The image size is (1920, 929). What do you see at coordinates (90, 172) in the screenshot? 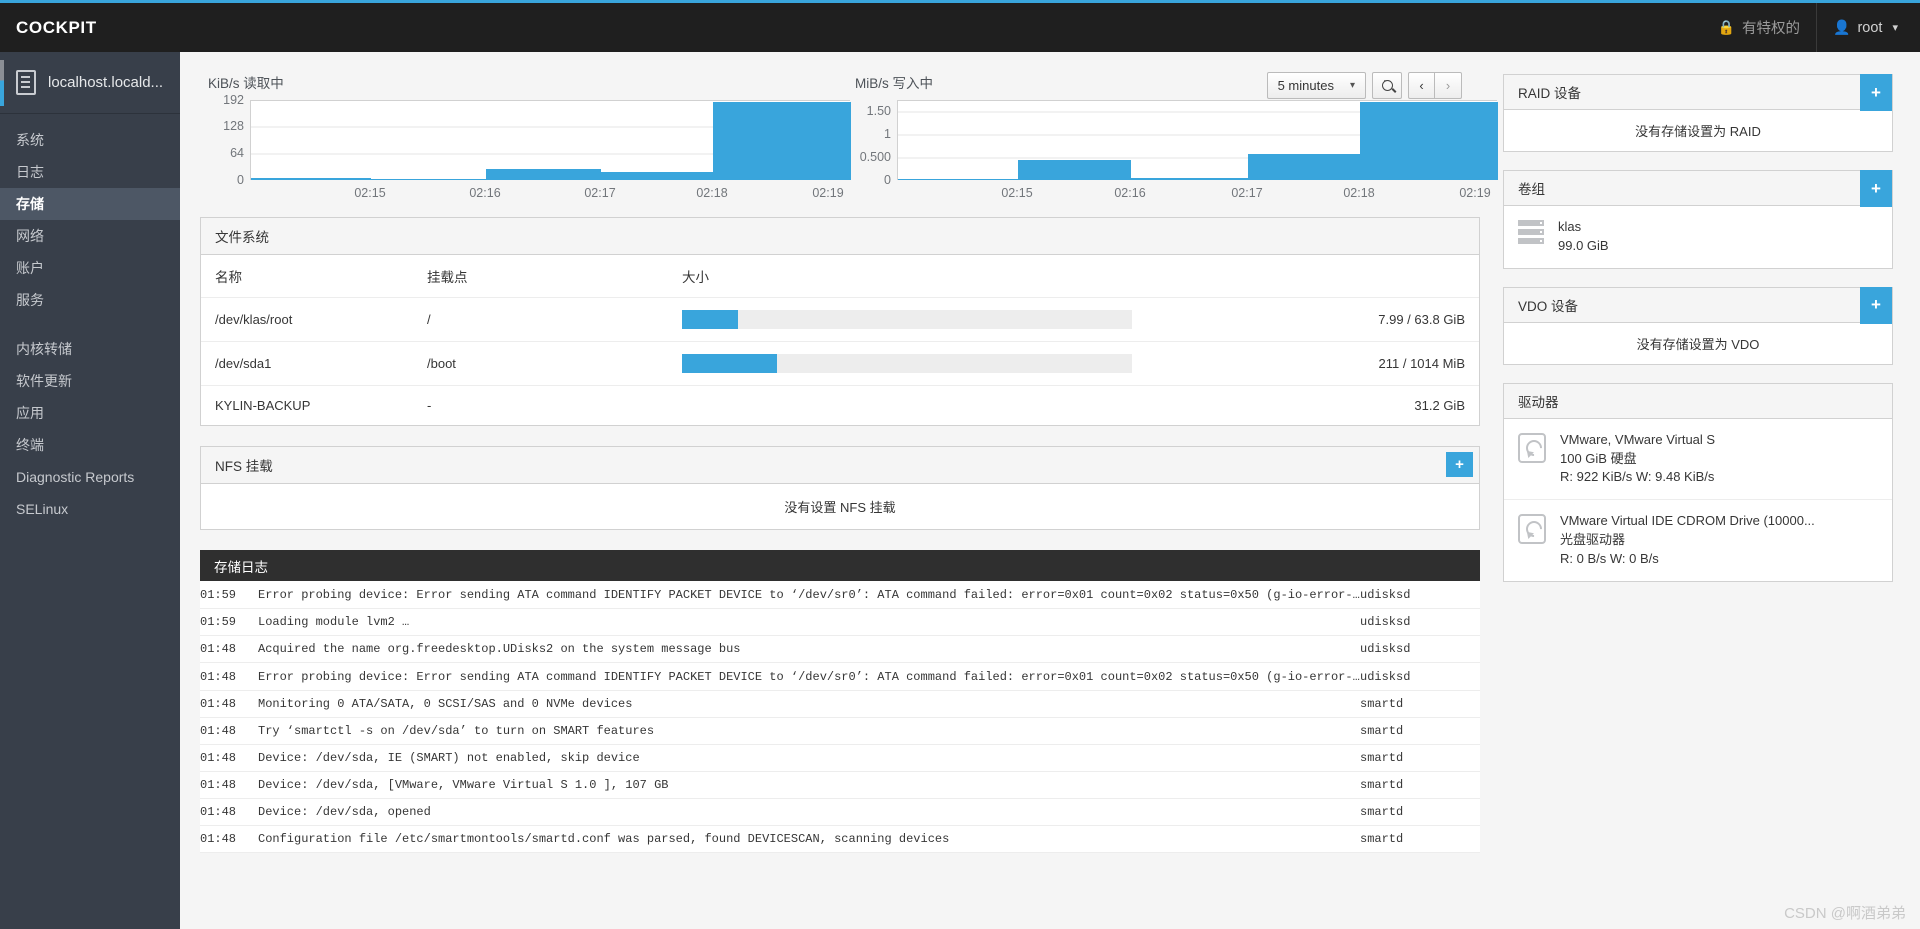
I see `sidebar-item-logs: 日志` at bounding box center [90, 172].